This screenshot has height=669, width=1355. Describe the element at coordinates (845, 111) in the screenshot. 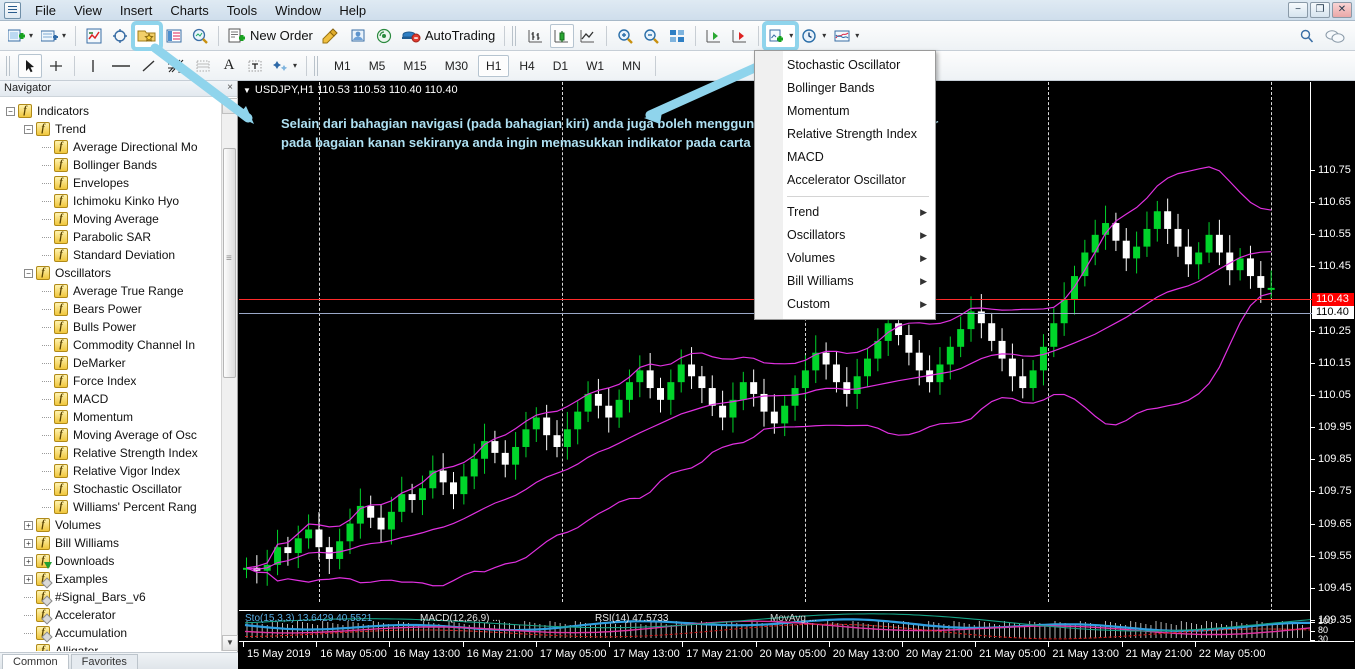

I see `menu-item: Momentum` at that location.